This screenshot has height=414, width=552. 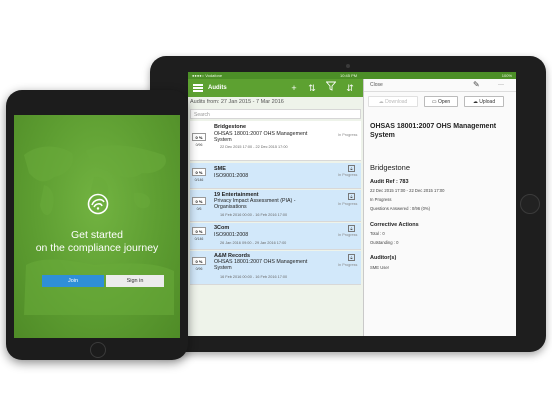 What do you see at coordinates (135, 281) in the screenshot?
I see `sign-in-button: Sign in` at bounding box center [135, 281].